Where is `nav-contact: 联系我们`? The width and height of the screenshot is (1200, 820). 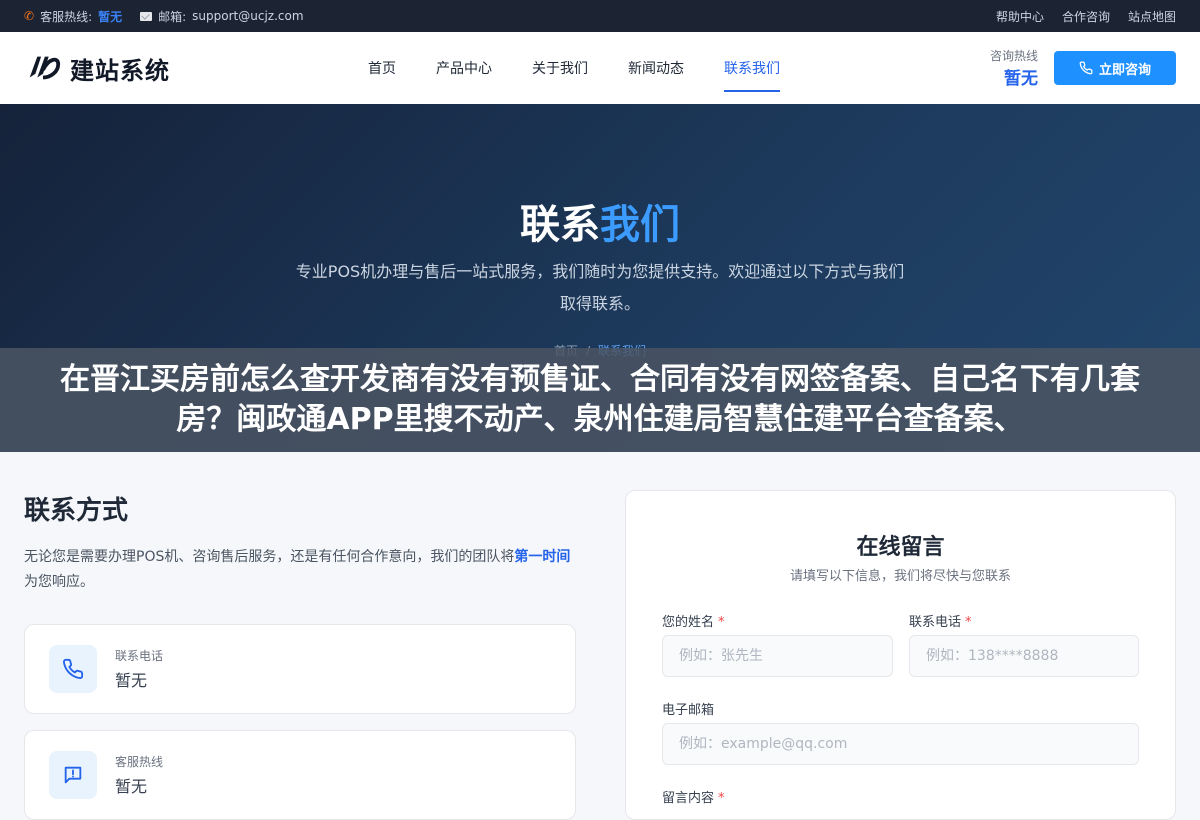
nav-contact: 联系我们 is located at coordinates (752, 68).